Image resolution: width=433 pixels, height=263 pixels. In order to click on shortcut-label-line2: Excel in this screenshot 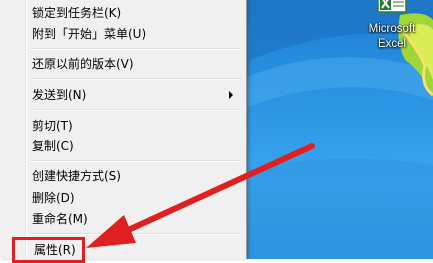, I will do `click(392, 44)`.